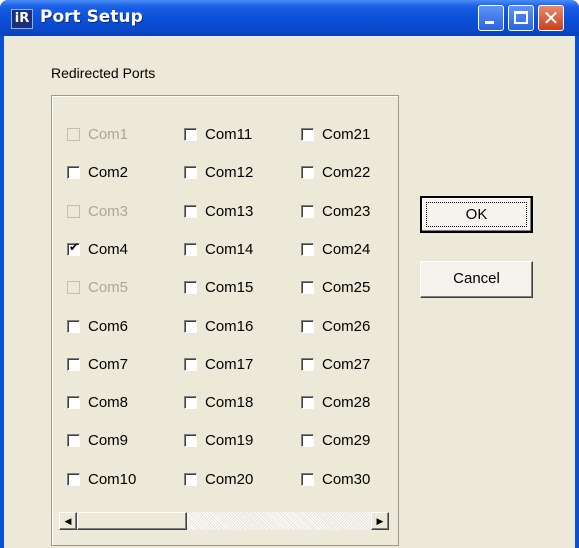 This screenshot has height=548, width=579. I want to click on port-label: Com28, so click(346, 402).